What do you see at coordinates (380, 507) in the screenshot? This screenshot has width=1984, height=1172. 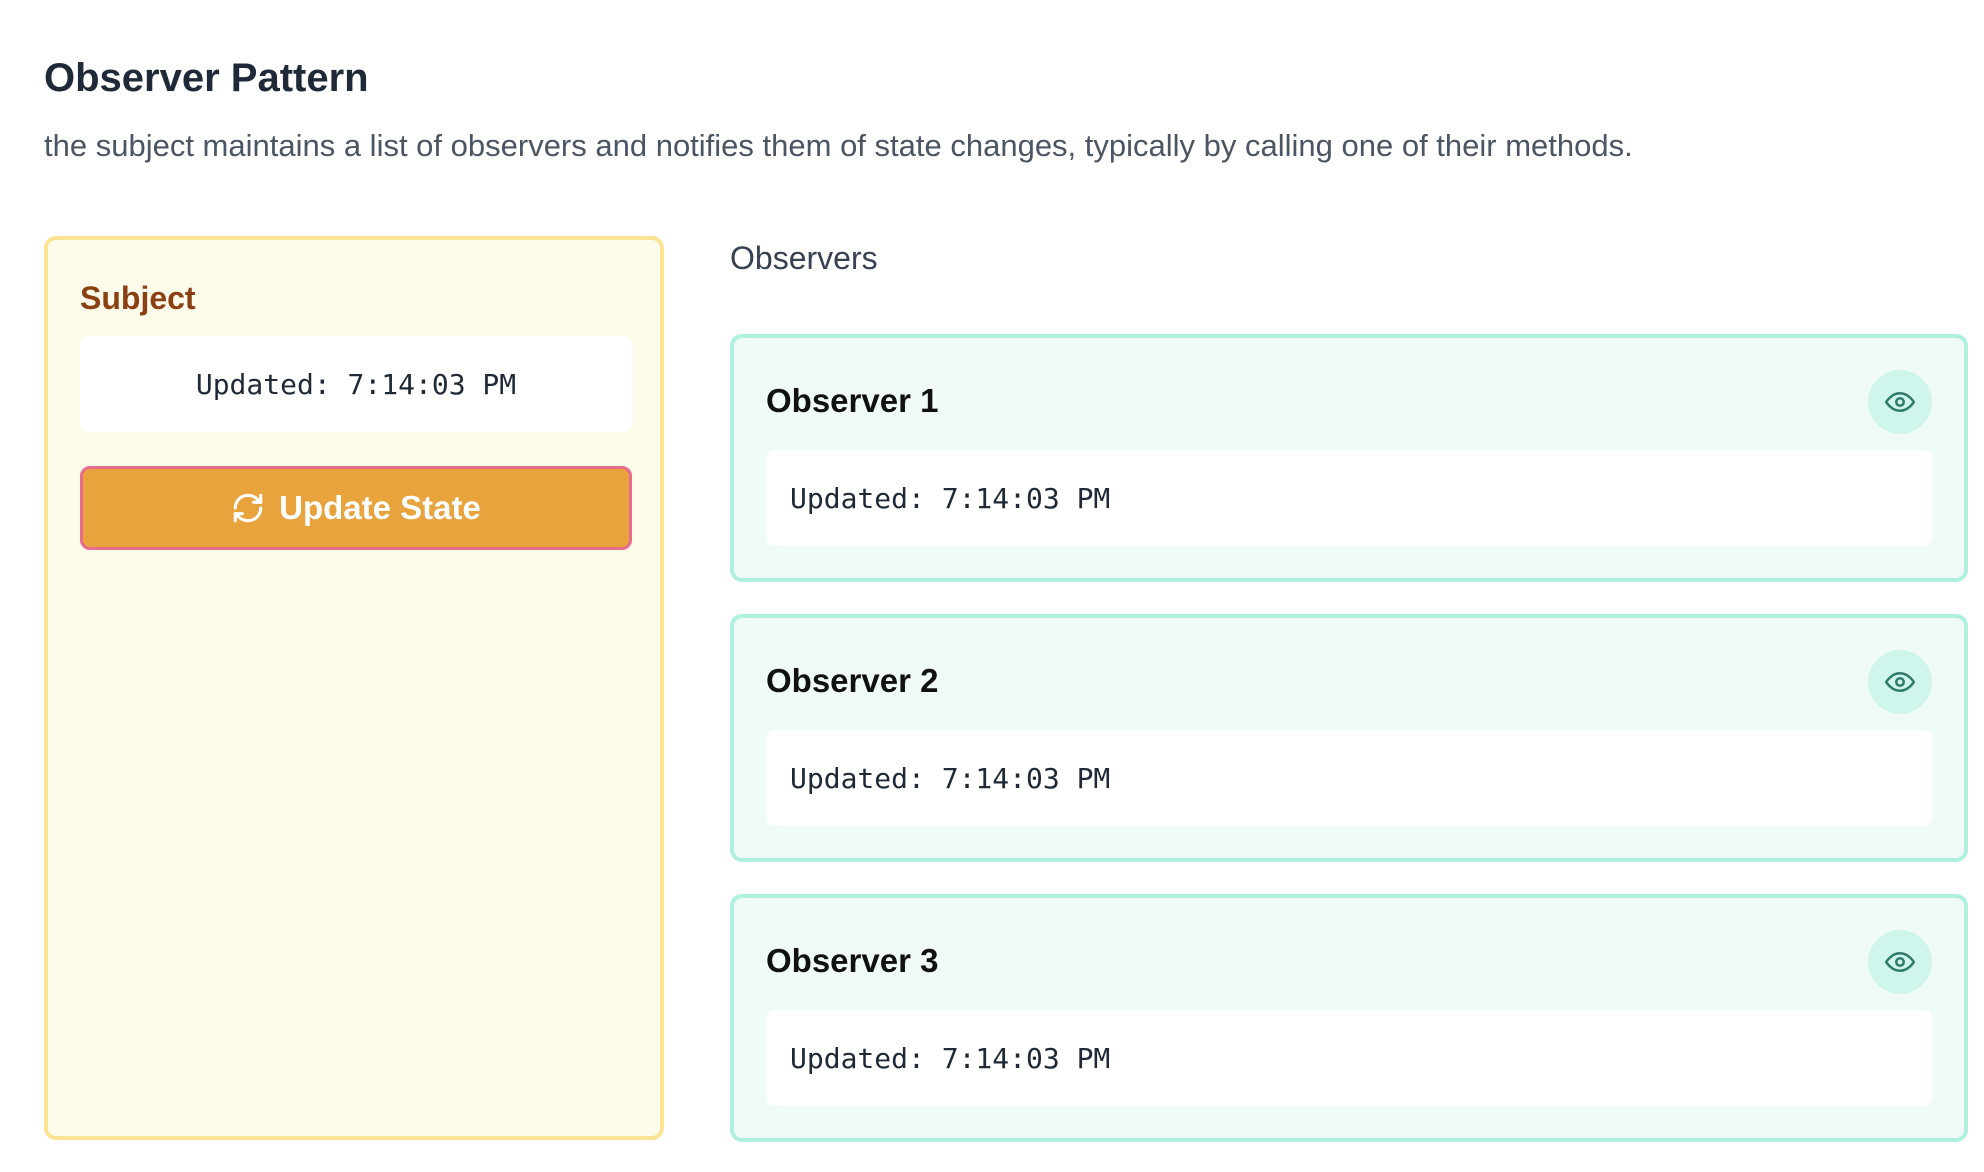 I see `update-state-button-label: Update State` at bounding box center [380, 507].